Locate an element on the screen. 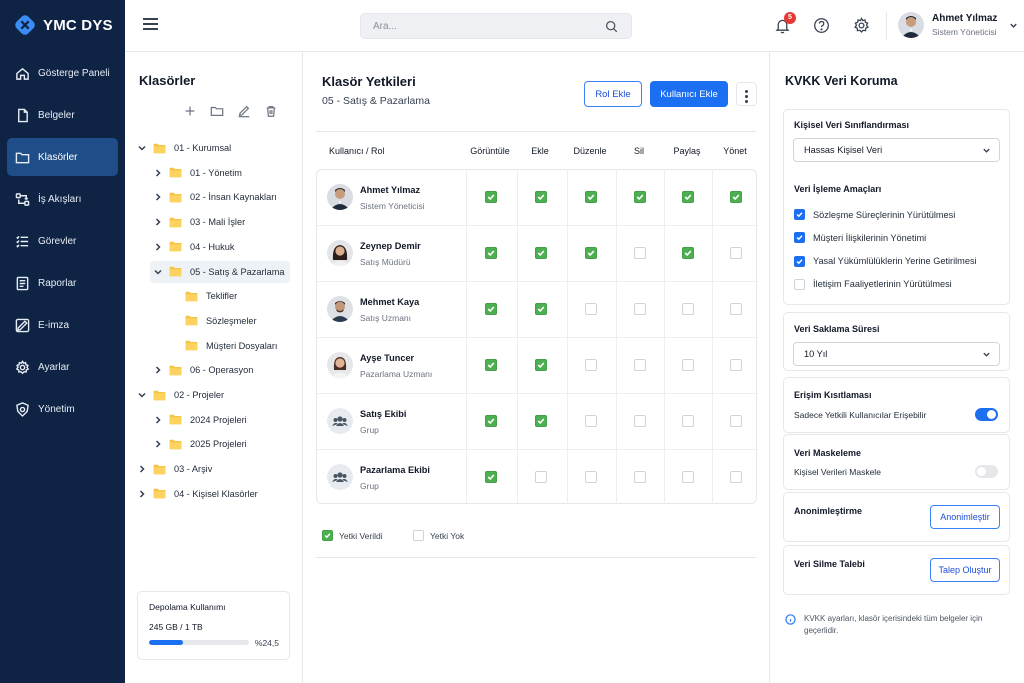 The image size is (1024, 683). tree-folder: 01 - Yönetim is located at coordinates (197, 173).